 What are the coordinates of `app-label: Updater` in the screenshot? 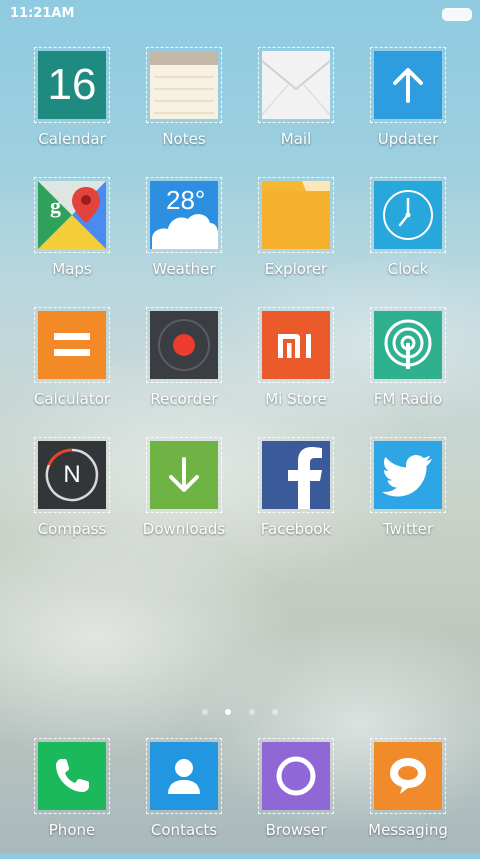 It's located at (408, 139).